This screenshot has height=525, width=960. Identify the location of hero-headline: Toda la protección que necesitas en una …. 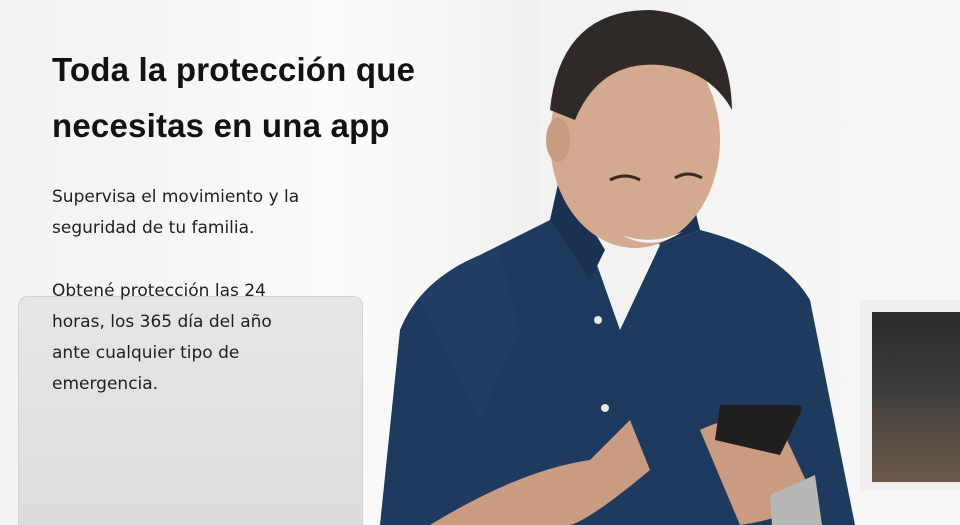
(234, 97).